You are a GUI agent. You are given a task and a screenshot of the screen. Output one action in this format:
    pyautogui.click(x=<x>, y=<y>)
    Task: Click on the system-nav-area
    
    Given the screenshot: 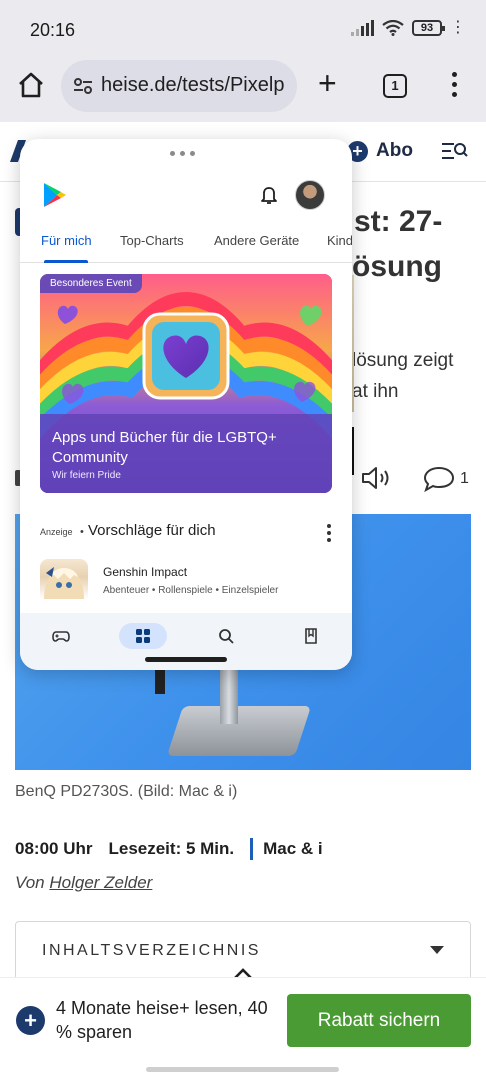 What is the action you would take?
    pyautogui.click(x=243, y=1070)
    